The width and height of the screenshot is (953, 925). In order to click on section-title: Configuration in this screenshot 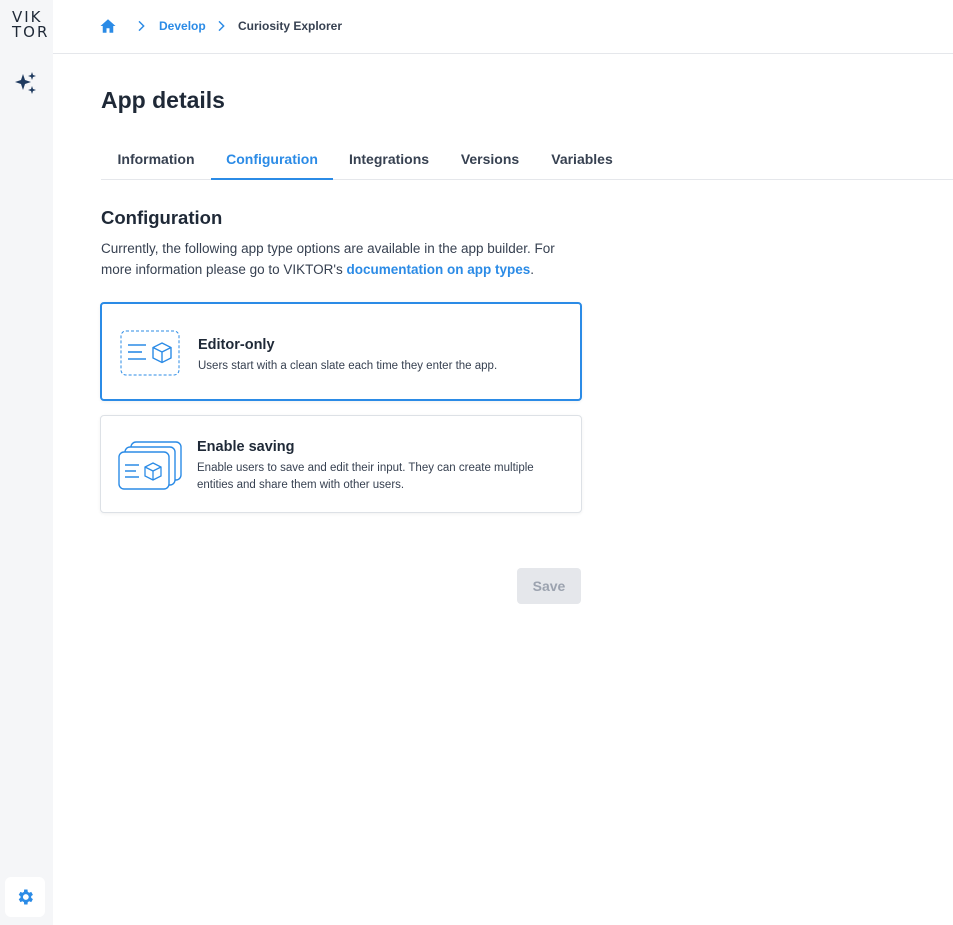, I will do `click(162, 217)`.